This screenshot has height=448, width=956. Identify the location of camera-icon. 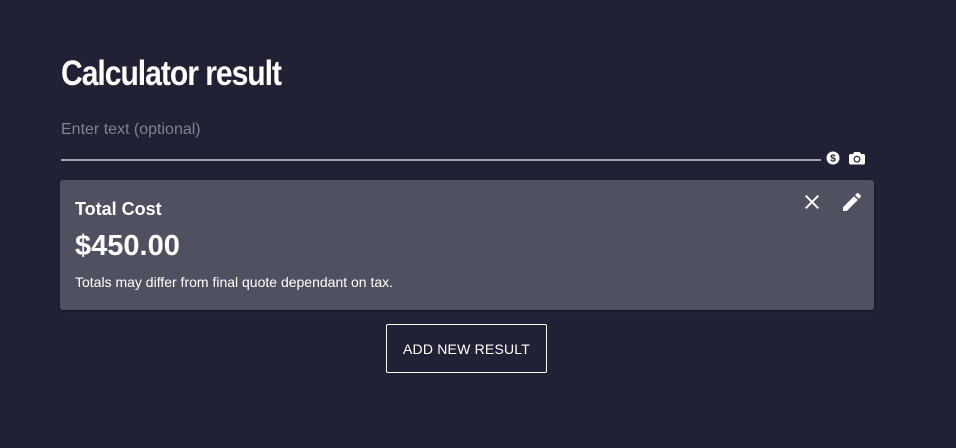
(857, 158).